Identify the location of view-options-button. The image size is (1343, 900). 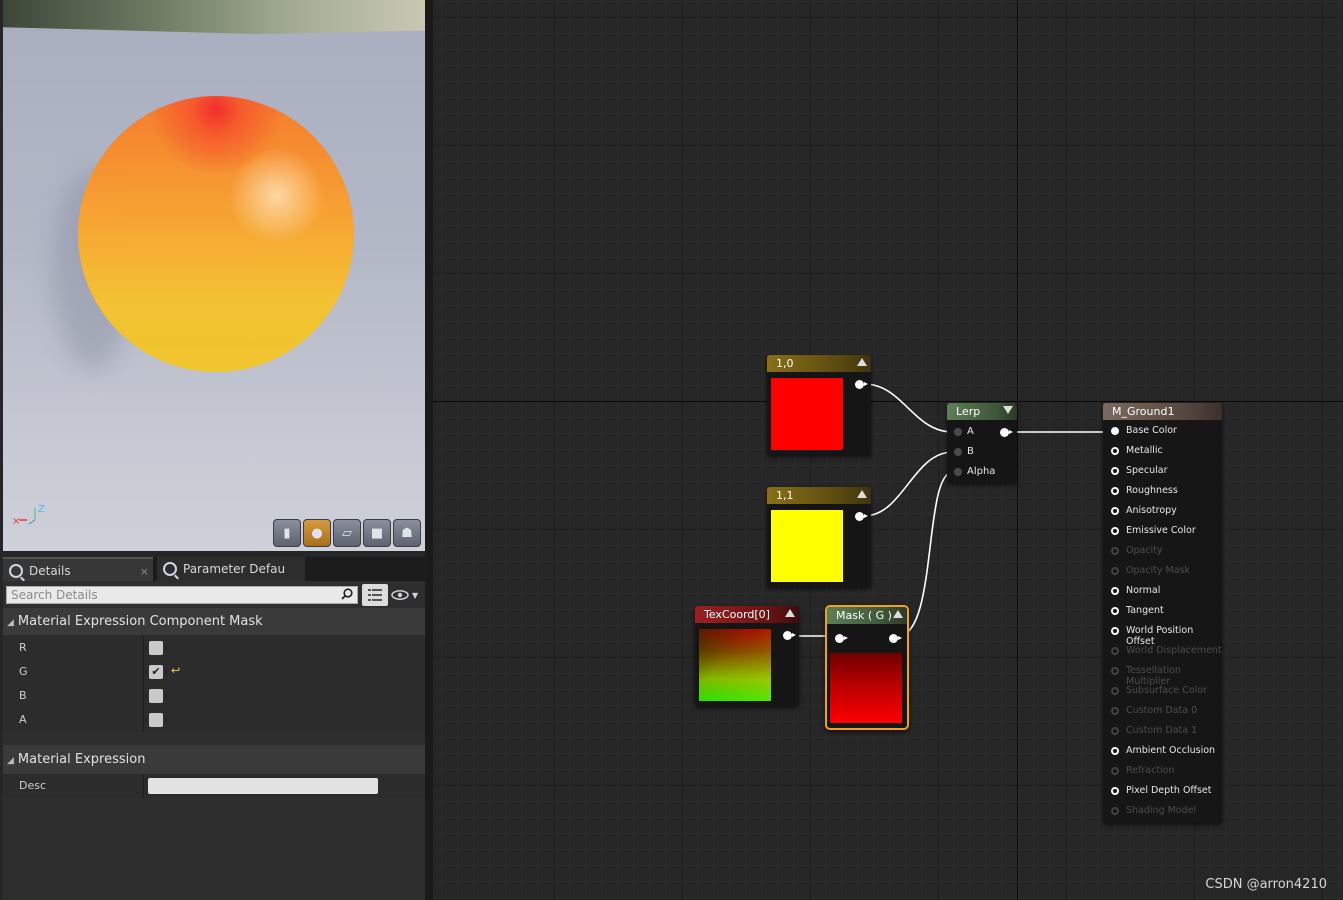
(375, 595).